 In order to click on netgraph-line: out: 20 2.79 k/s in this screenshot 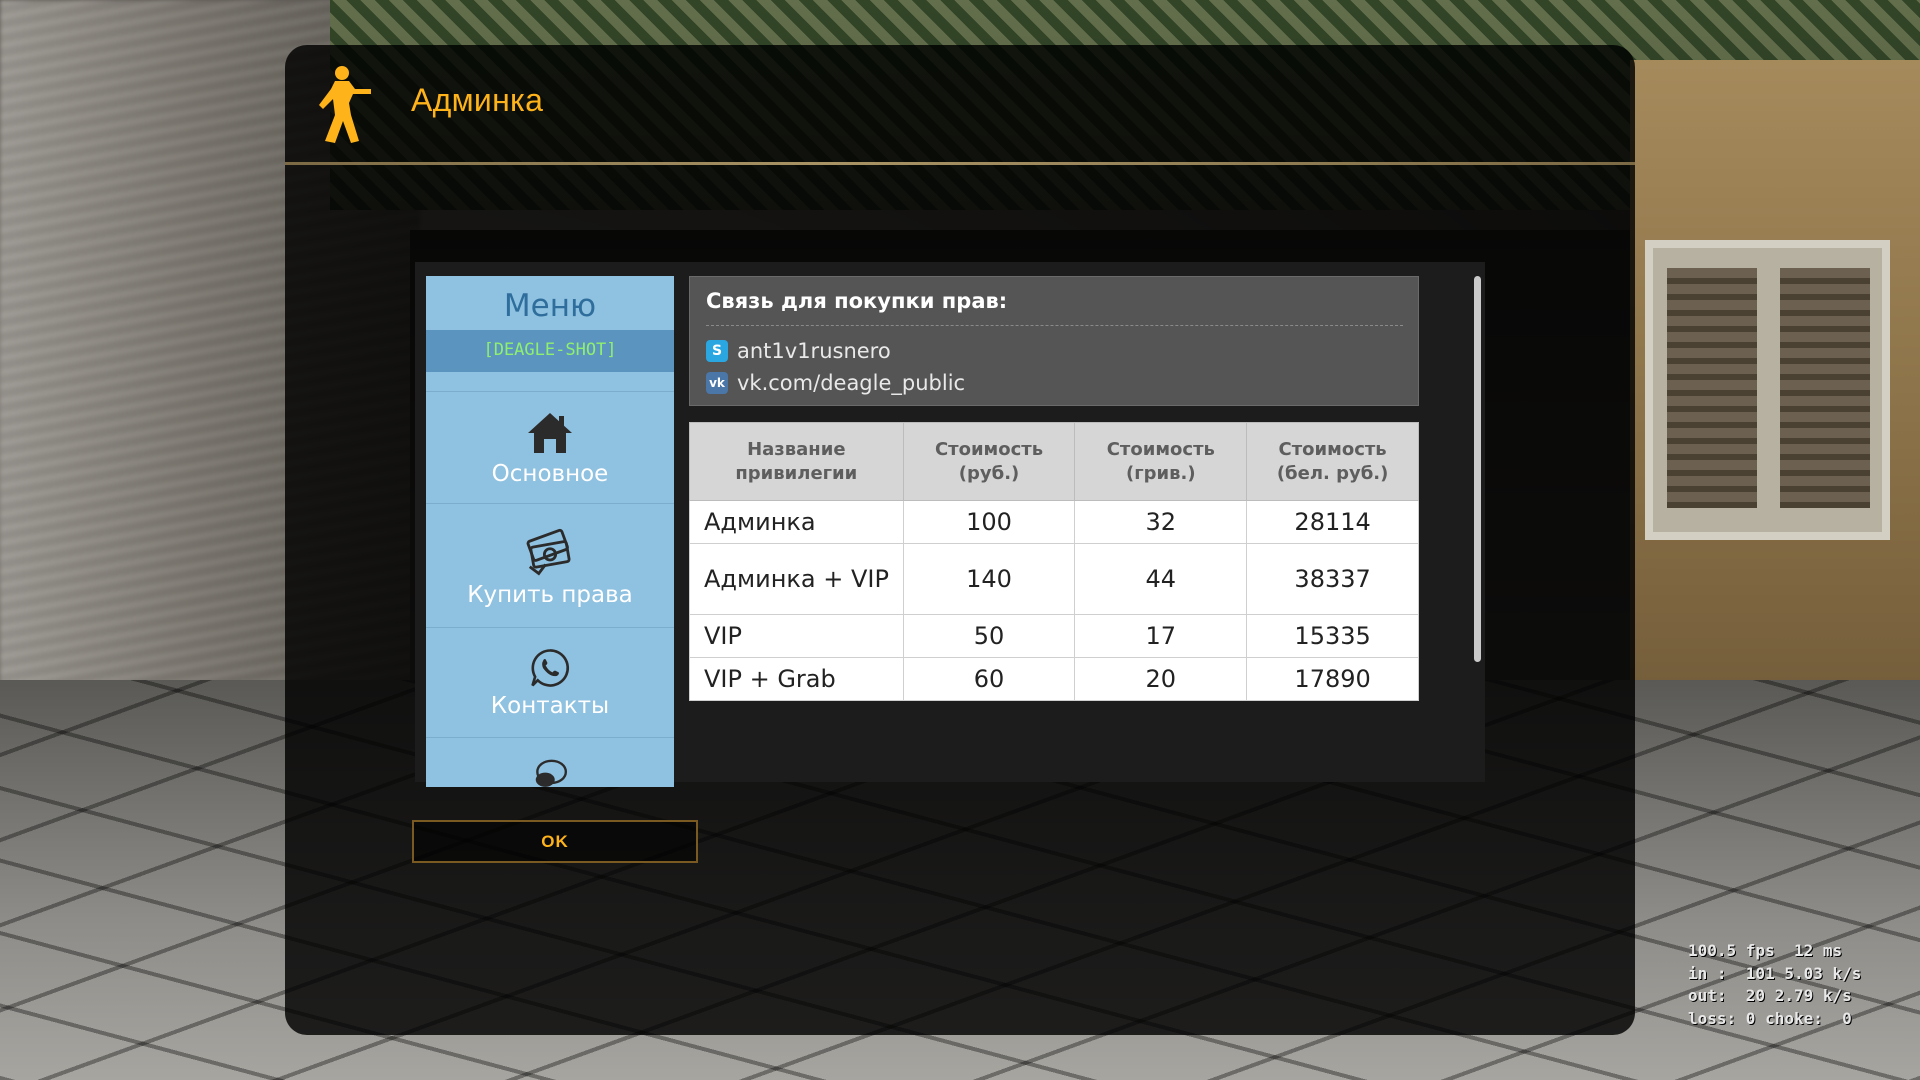, I will do `click(1770, 995)`.